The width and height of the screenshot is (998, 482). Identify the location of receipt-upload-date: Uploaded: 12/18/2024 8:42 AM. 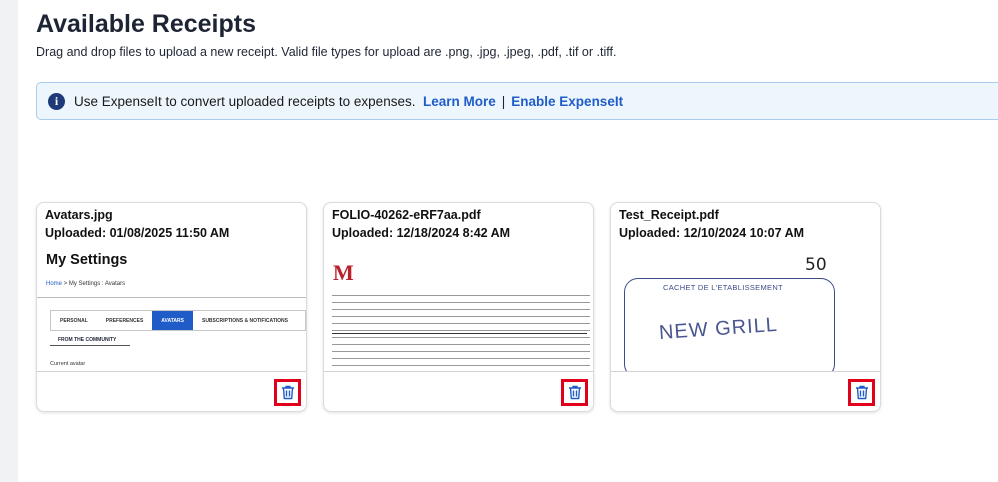
(421, 233).